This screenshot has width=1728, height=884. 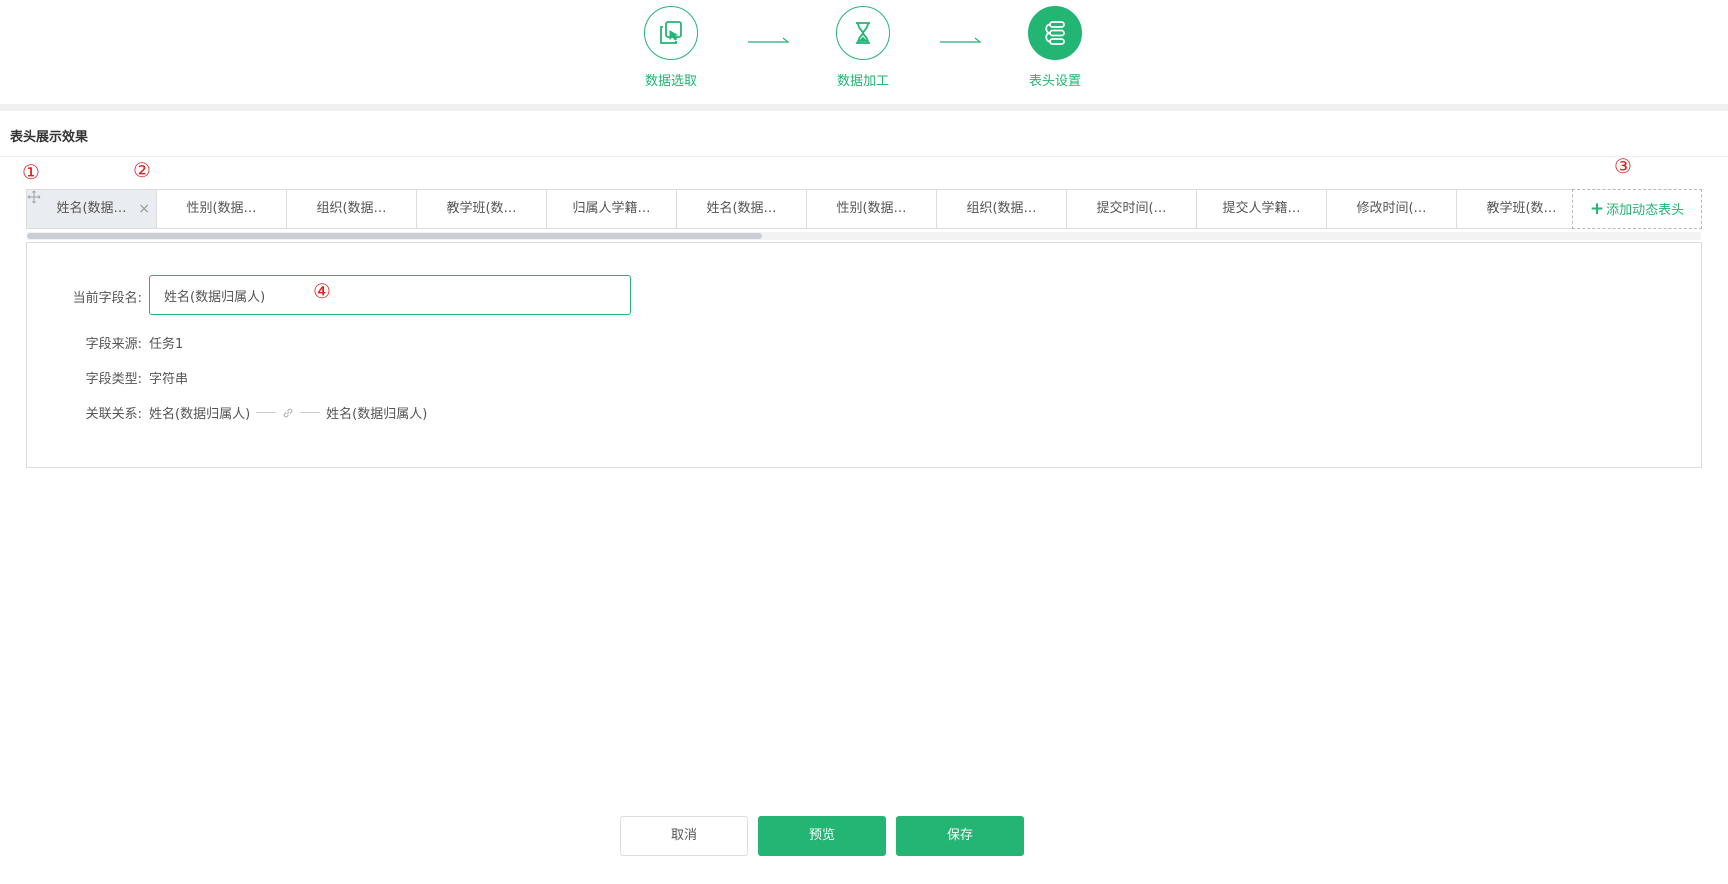 I want to click on divider-band, so click(x=864, y=107).